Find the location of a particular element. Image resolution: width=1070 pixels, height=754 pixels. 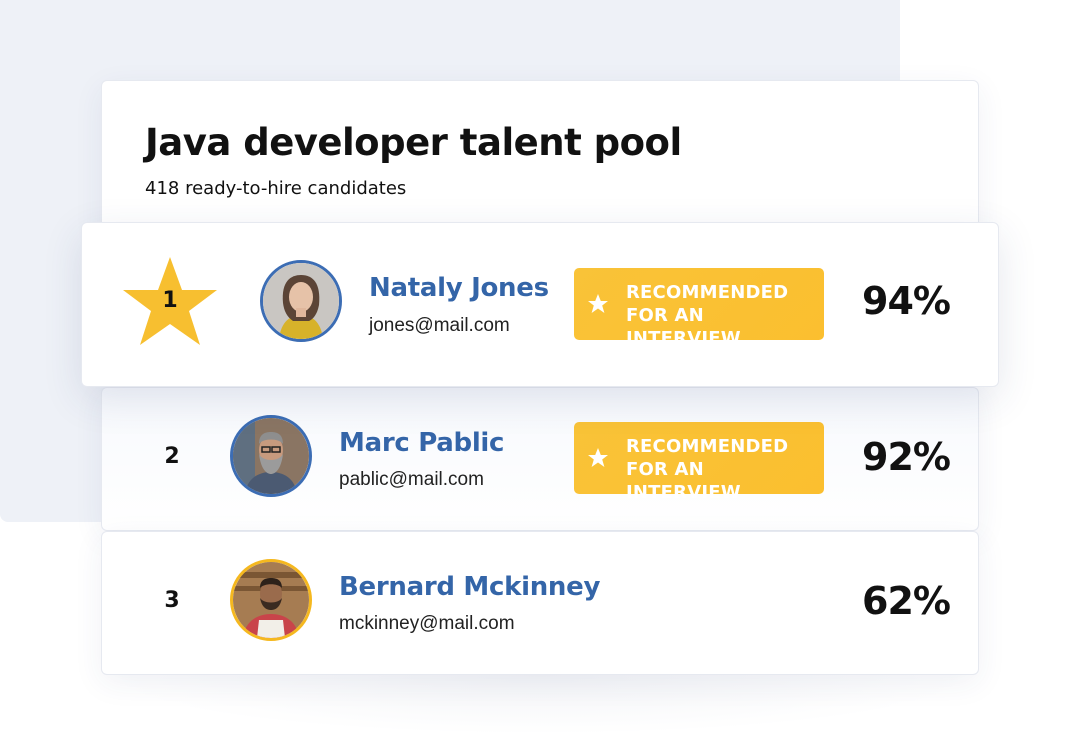

candidate-name: Bernard Mckinney is located at coordinates (469, 587).